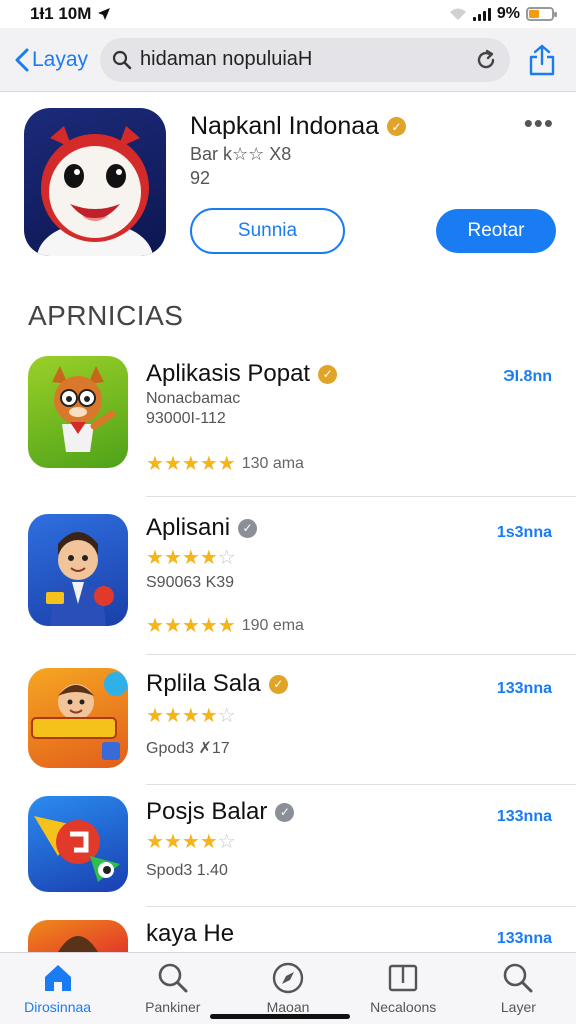  I want to click on featured-app-name: Napkanl Indonaa, so click(285, 126).